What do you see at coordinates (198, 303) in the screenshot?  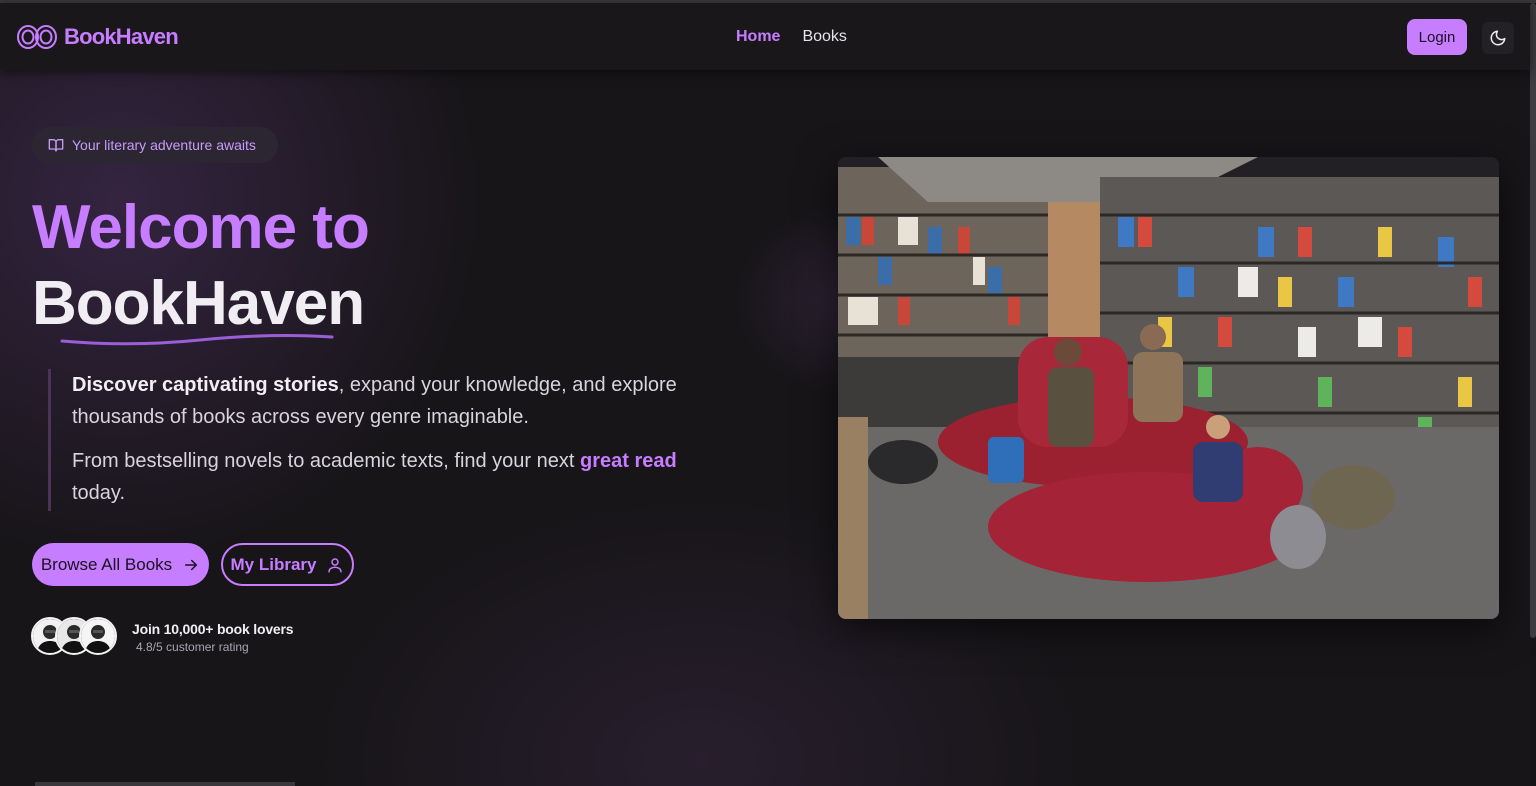 I see `hero-title-line2: BookHaven` at bounding box center [198, 303].